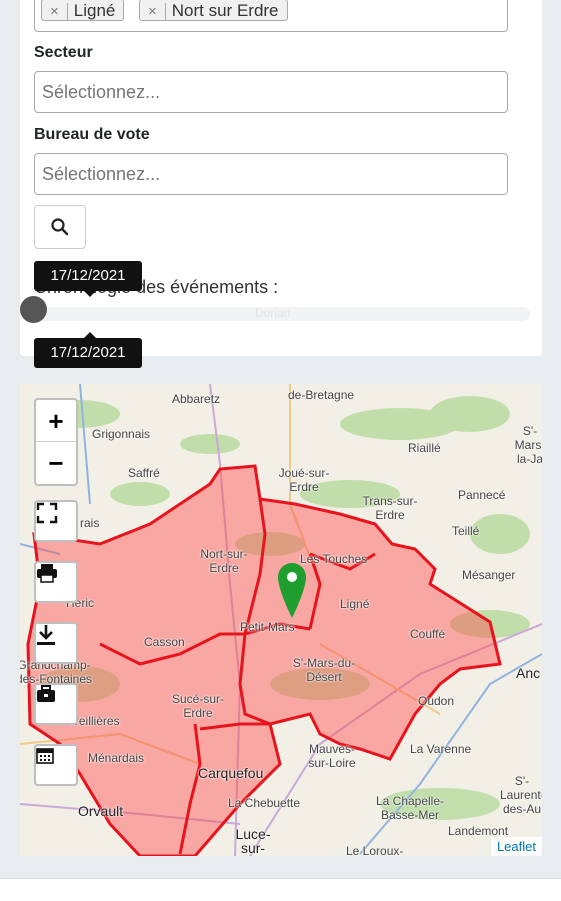 The image size is (561, 901). What do you see at coordinates (46, 693) in the screenshot?
I see `briefcase-icon` at bounding box center [46, 693].